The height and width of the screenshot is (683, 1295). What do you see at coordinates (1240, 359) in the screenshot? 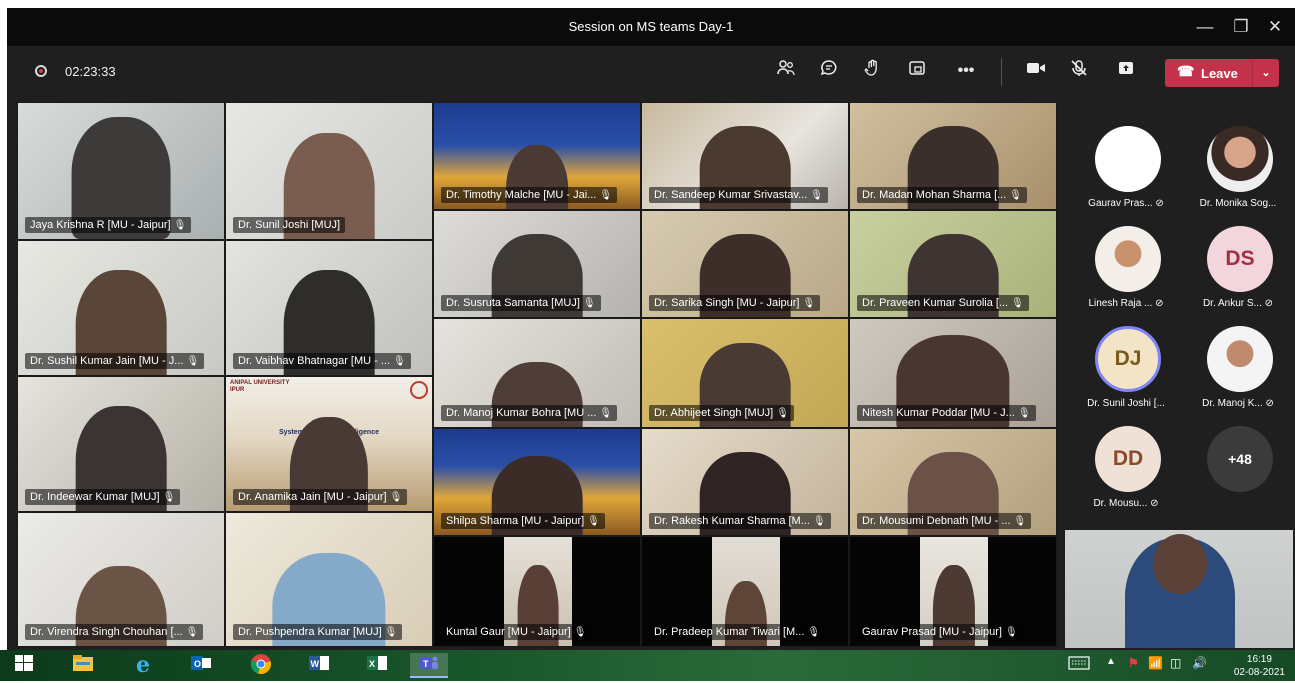
I see `avatar` at bounding box center [1240, 359].